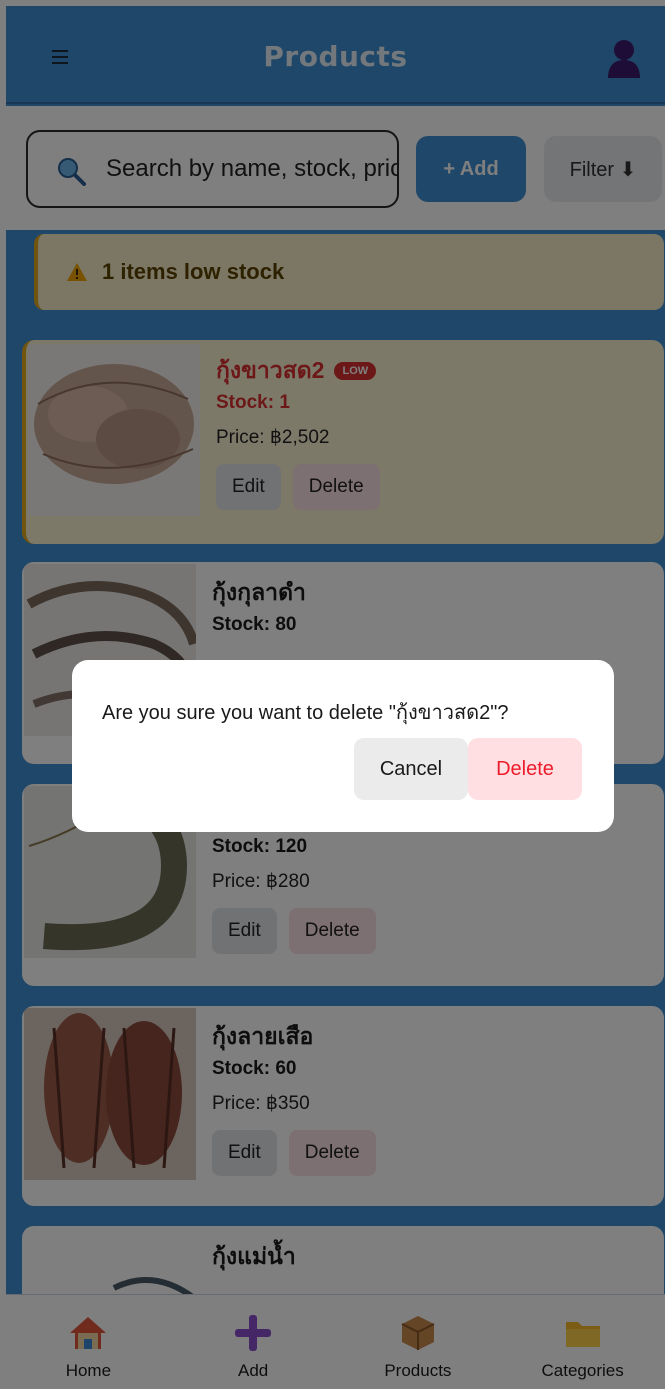 Image resolution: width=665 pixels, height=1389 pixels. What do you see at coordinates (525, 769) in the screenshot?
I see `confirm-delete-button: Delete` at bounding box center [525, 769].